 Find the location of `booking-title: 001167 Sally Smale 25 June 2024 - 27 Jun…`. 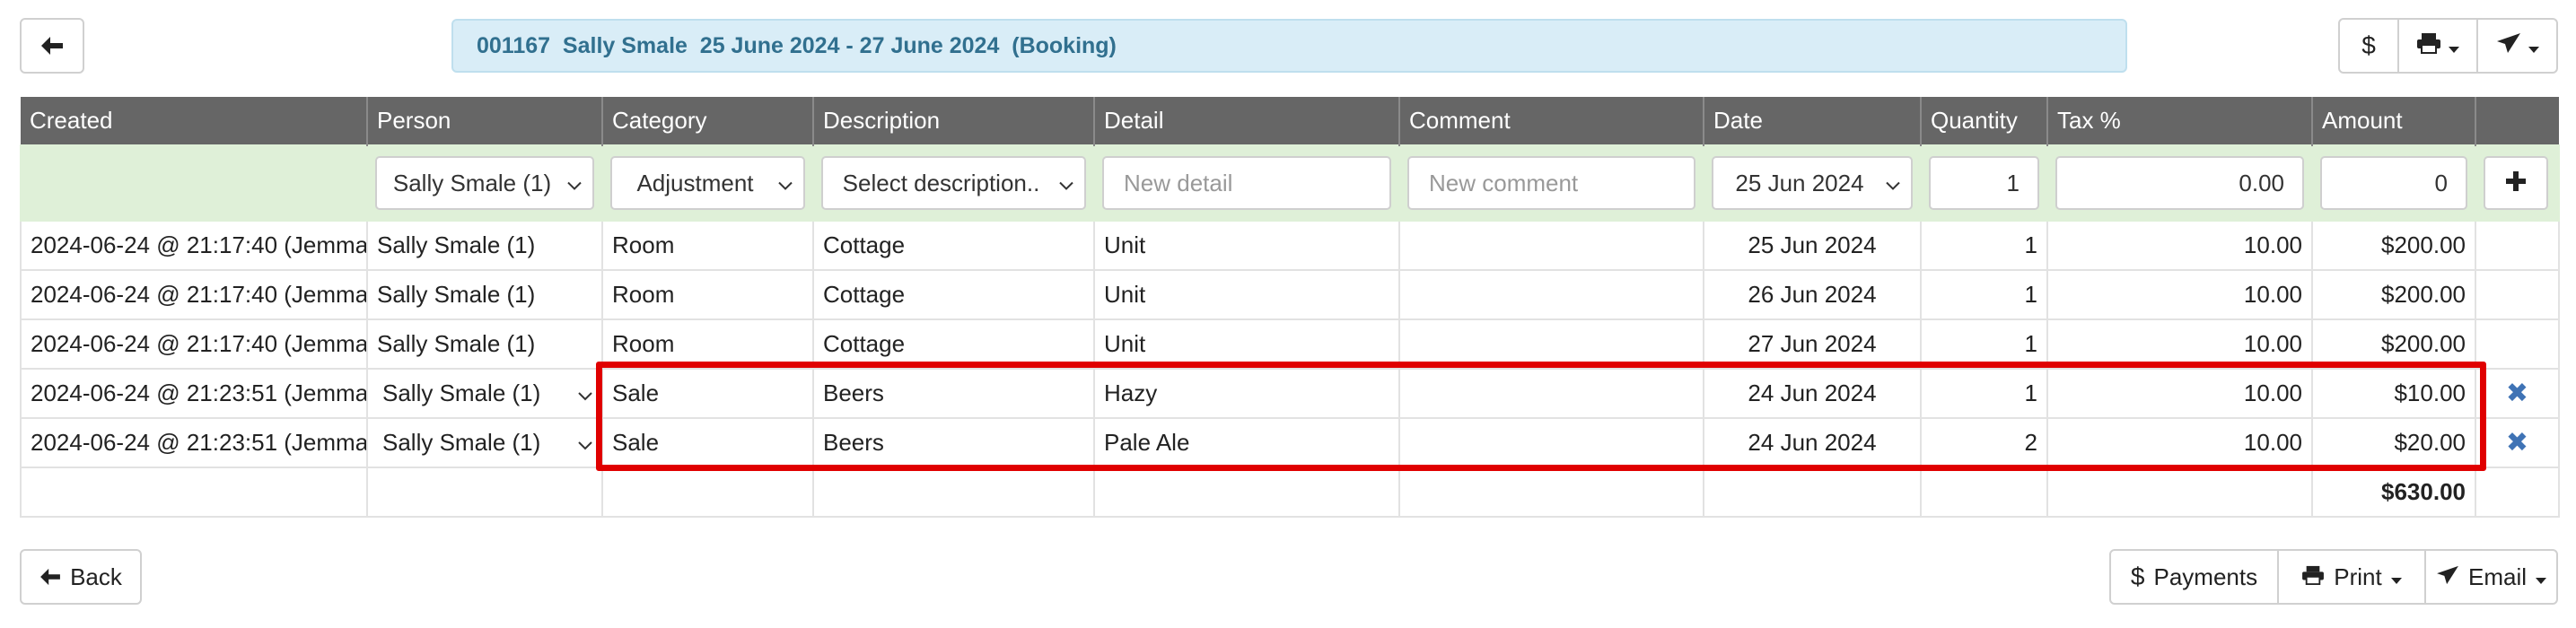

booking-title: 001167 Sally Smale 25 June 2024 - 27 Jun… is located at coordinates (1289, 46).